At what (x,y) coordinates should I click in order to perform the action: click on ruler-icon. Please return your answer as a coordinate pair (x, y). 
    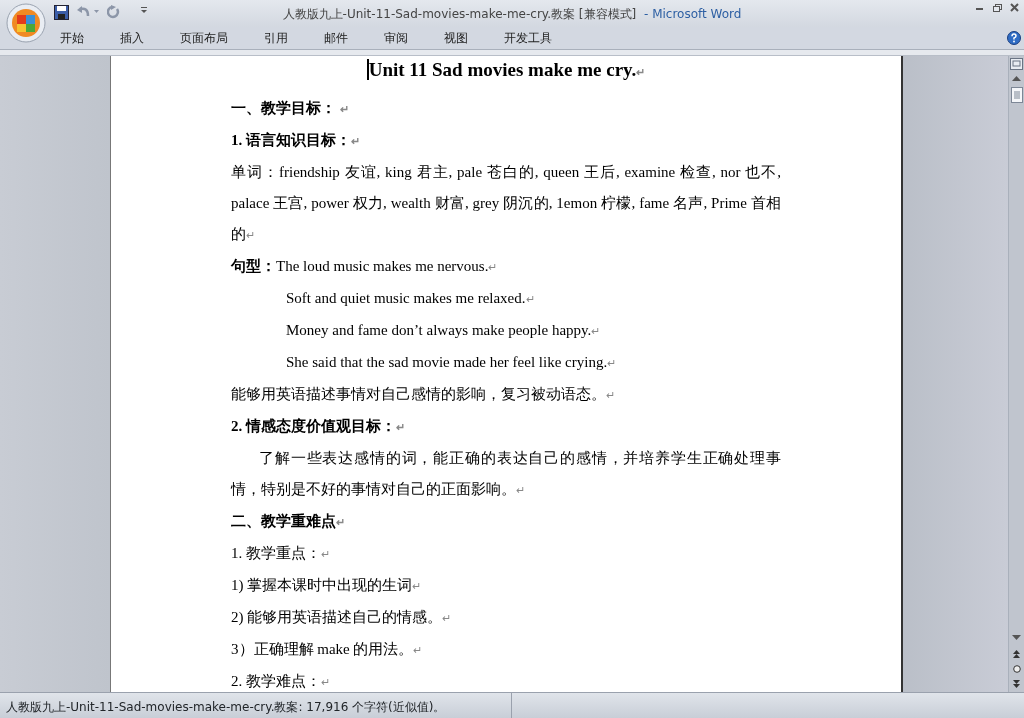
    Looking at the image, I should click on (1016, 64).